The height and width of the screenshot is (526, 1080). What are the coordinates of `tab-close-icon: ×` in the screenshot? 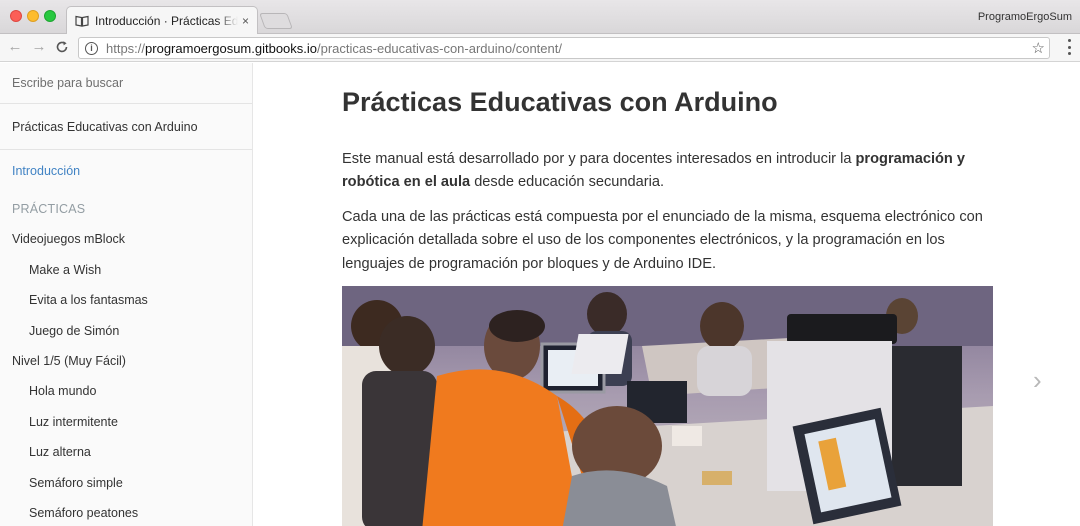 It's located at (245, 21).